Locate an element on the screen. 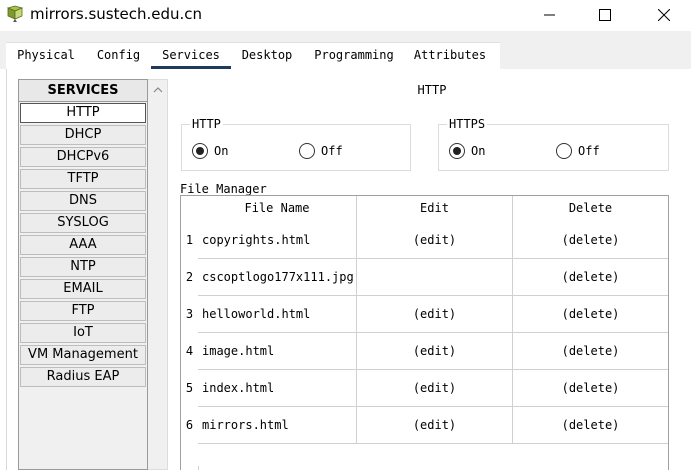 The height and width of the screenshot is (470, 691). https-off-label: Off is located at coordinates (589, 151).